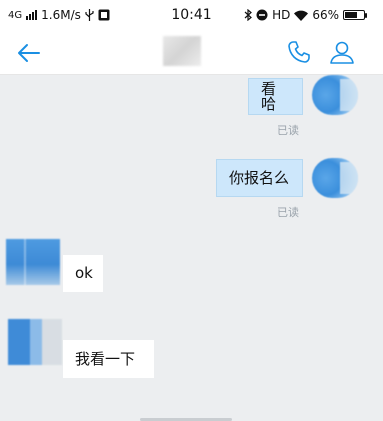  I want to click on battery-icon, so click(355, 15).